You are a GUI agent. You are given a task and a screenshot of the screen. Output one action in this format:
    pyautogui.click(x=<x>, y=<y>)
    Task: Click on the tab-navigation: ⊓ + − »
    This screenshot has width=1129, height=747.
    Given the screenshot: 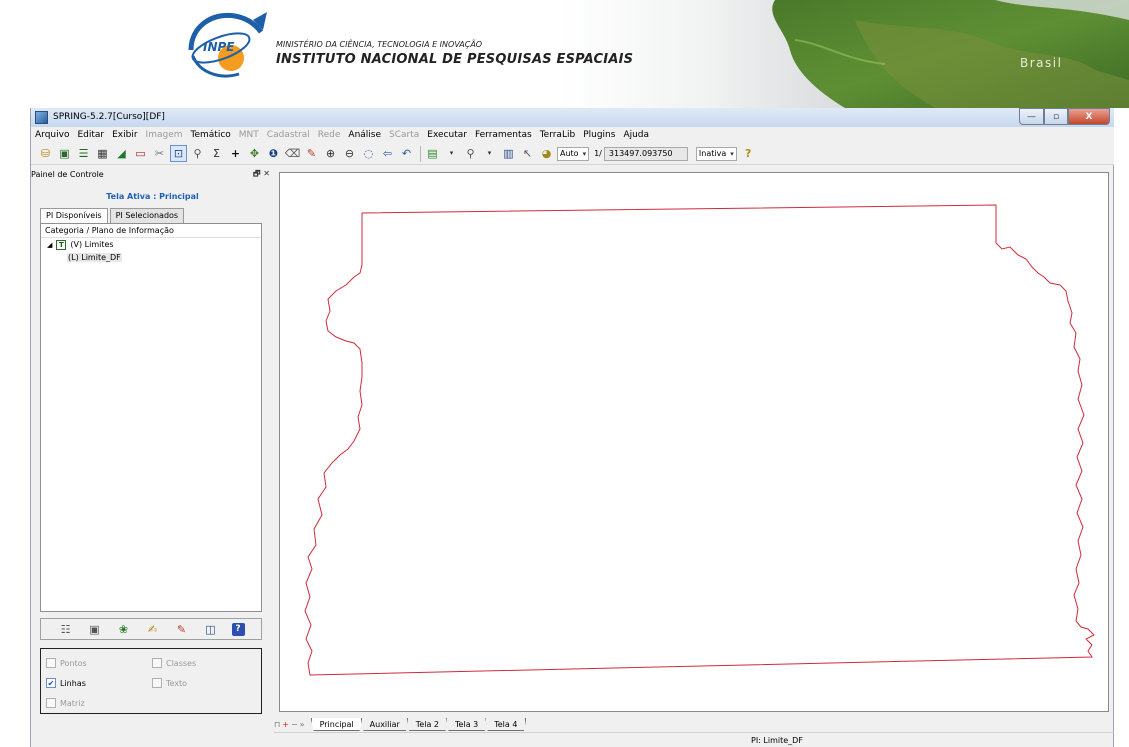 What is the action you would take?
    pyautogui.click(x=290, y=724)
    